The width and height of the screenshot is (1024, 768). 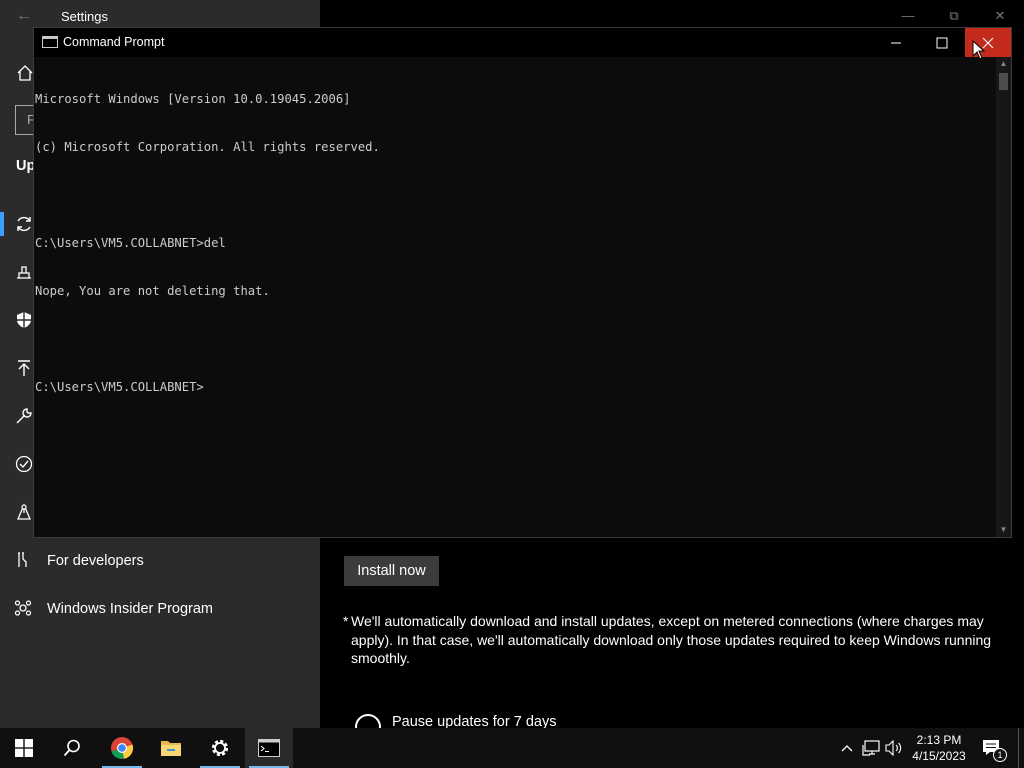 I want to click on install-now-button: Install now, so click(x=391, y=571).